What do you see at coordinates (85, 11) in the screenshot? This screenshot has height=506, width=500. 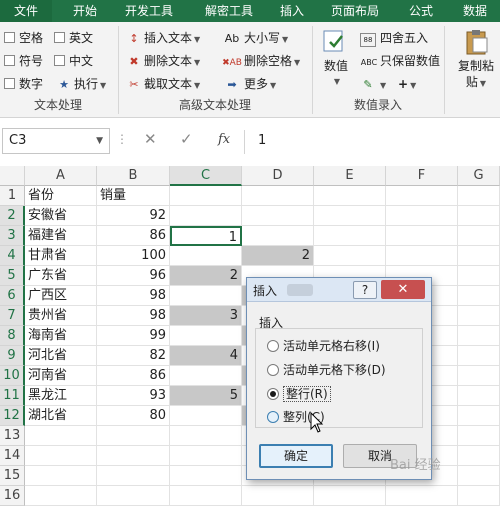 I see `tab-home: 开始` at bounding box center [85, 11].